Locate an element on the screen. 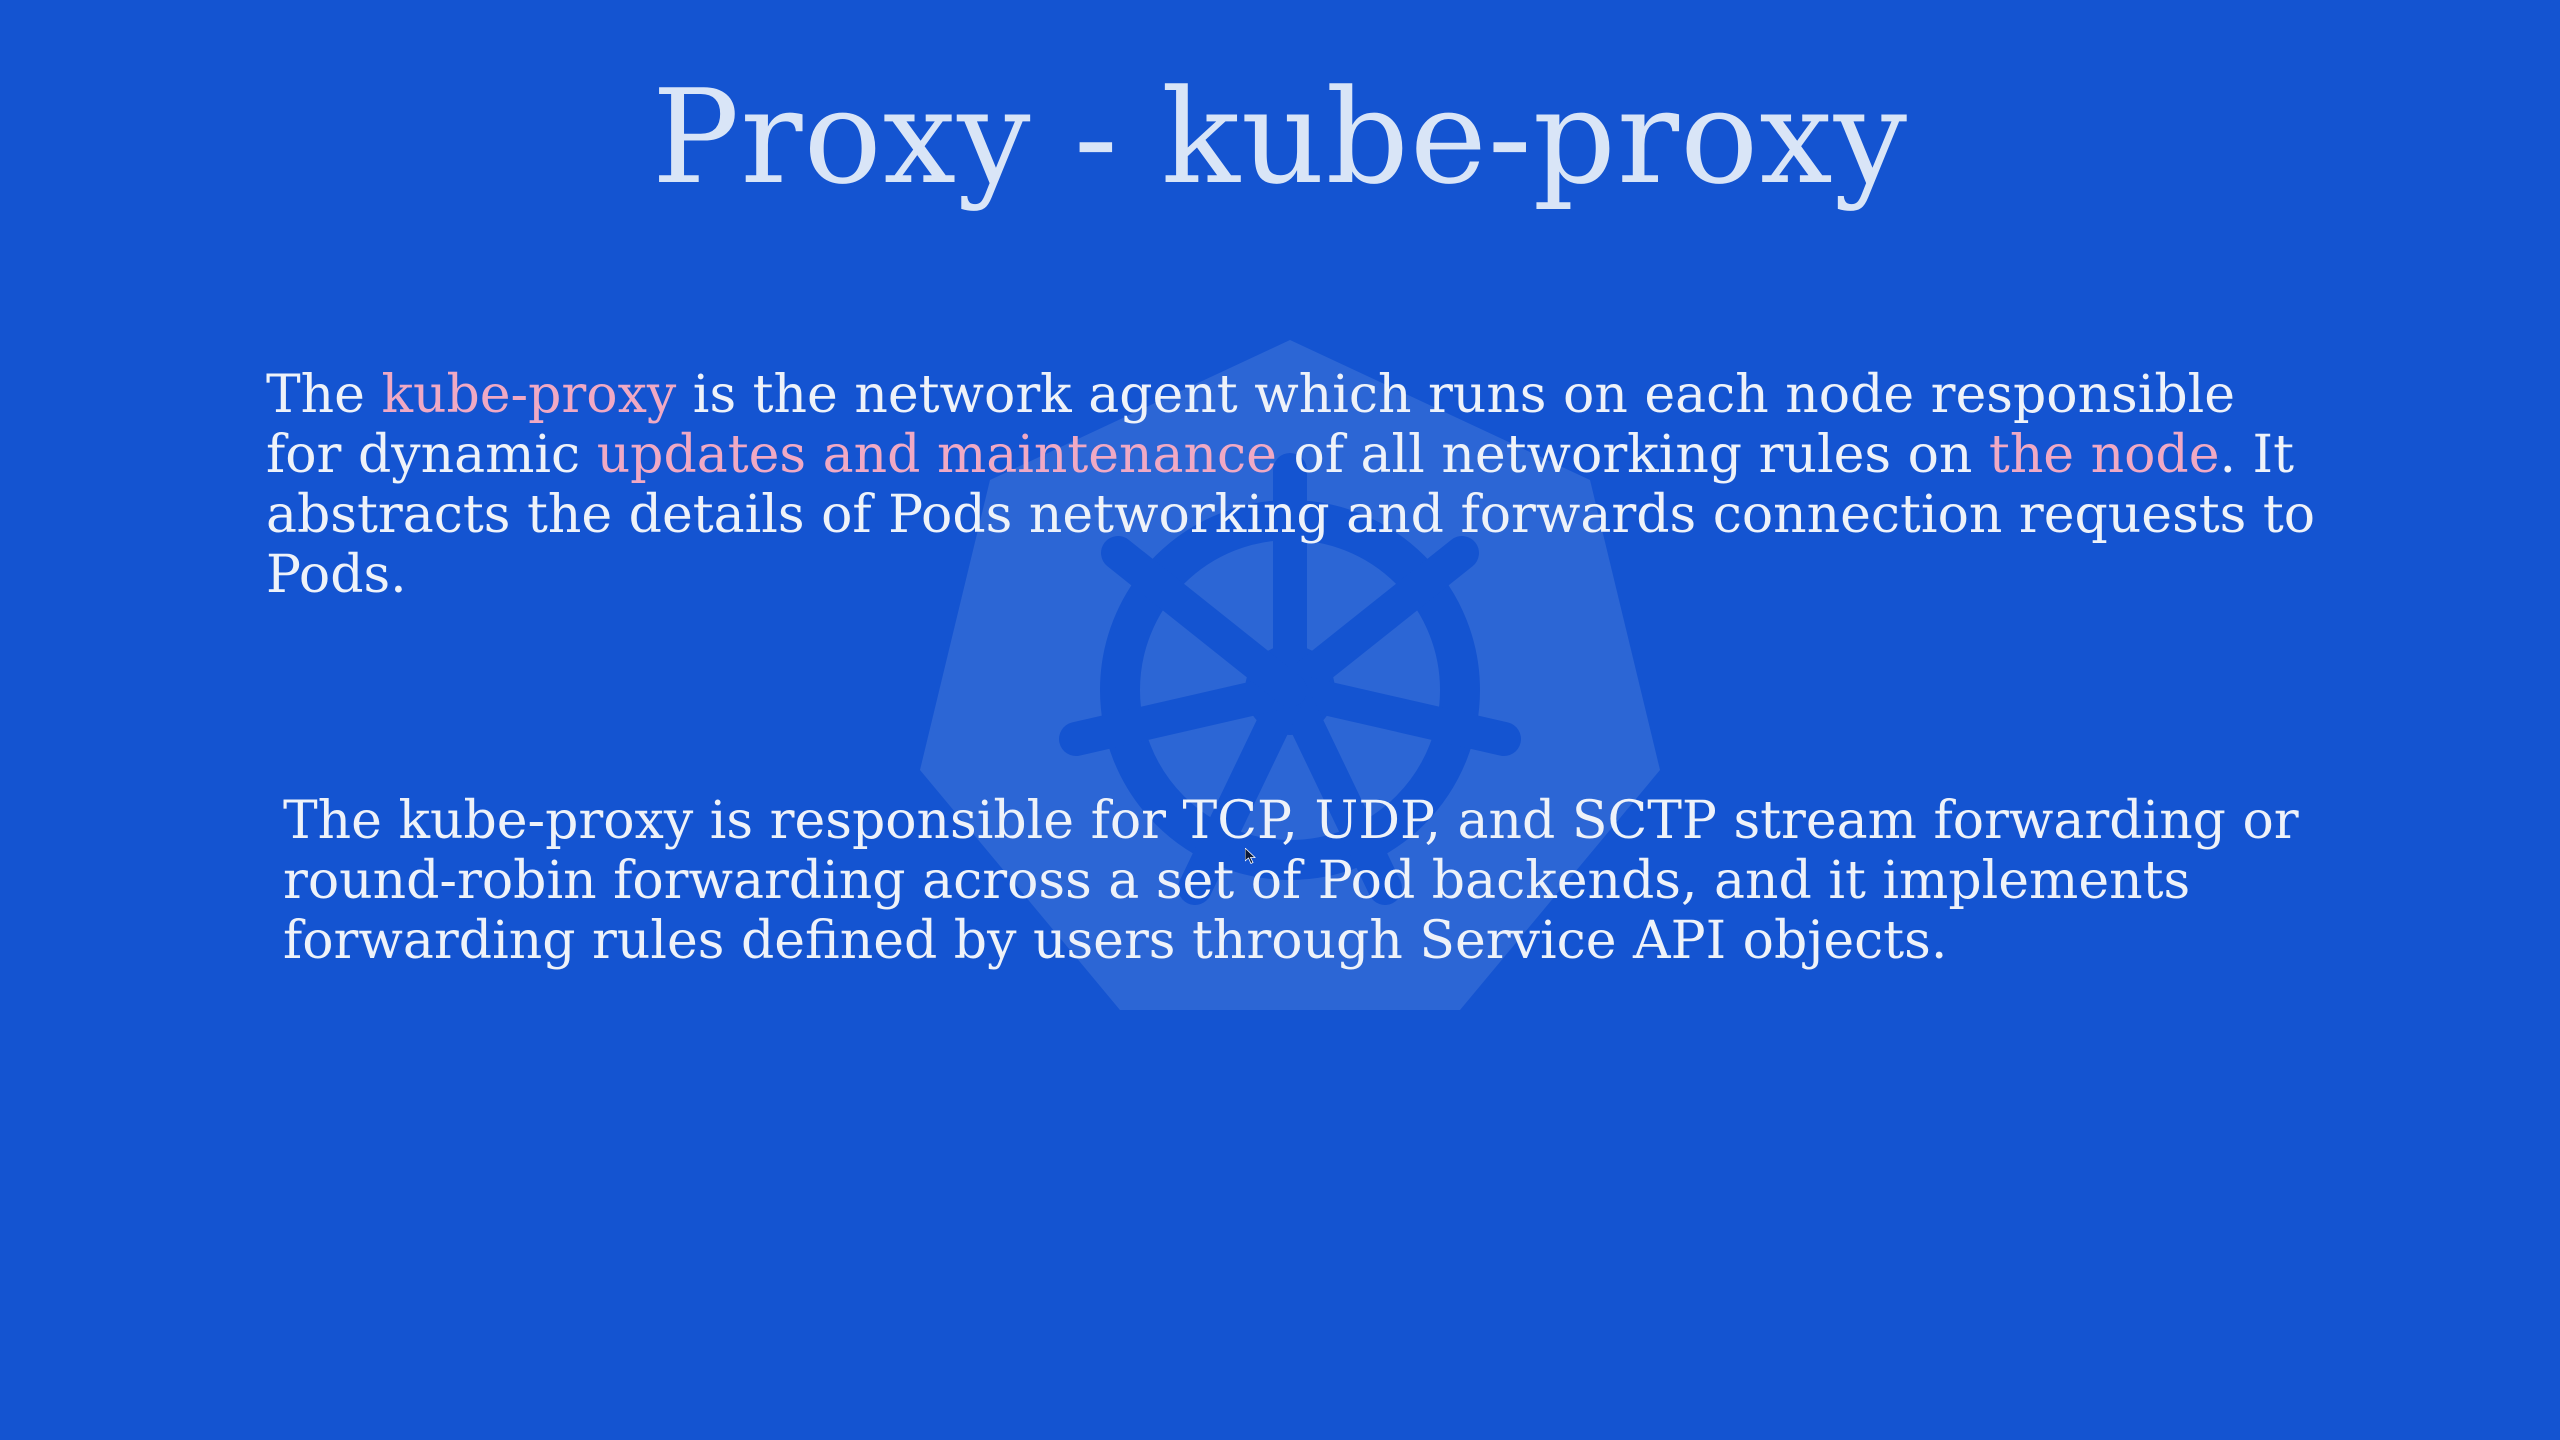 The width and height of the screenshot is (2560, 1440). slide-title: Proxy - kube-proxy is located at coordinates (1280, 137).